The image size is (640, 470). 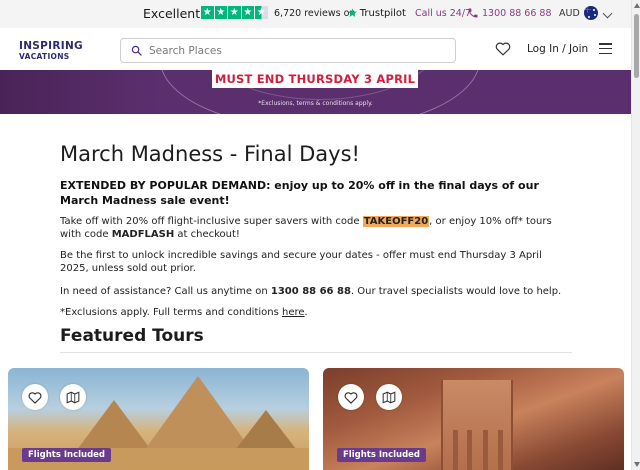 I want to click on phone-icon, so click(x=473, y=13).